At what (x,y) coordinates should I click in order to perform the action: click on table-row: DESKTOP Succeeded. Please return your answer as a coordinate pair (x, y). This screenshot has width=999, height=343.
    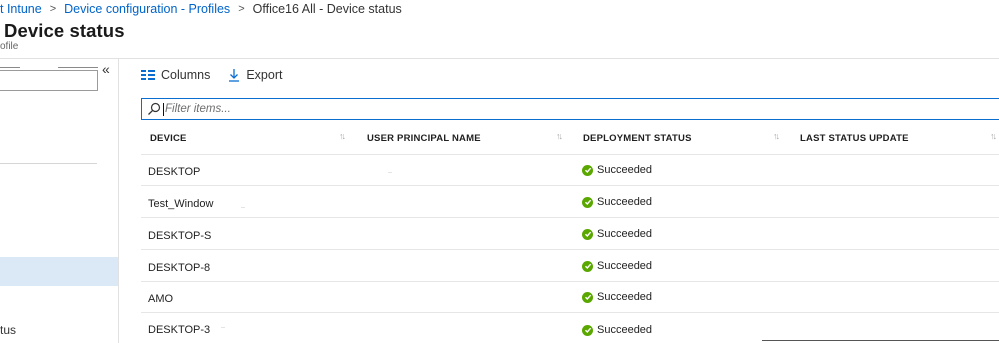
    Looking at the image, I should click on (570, 170).